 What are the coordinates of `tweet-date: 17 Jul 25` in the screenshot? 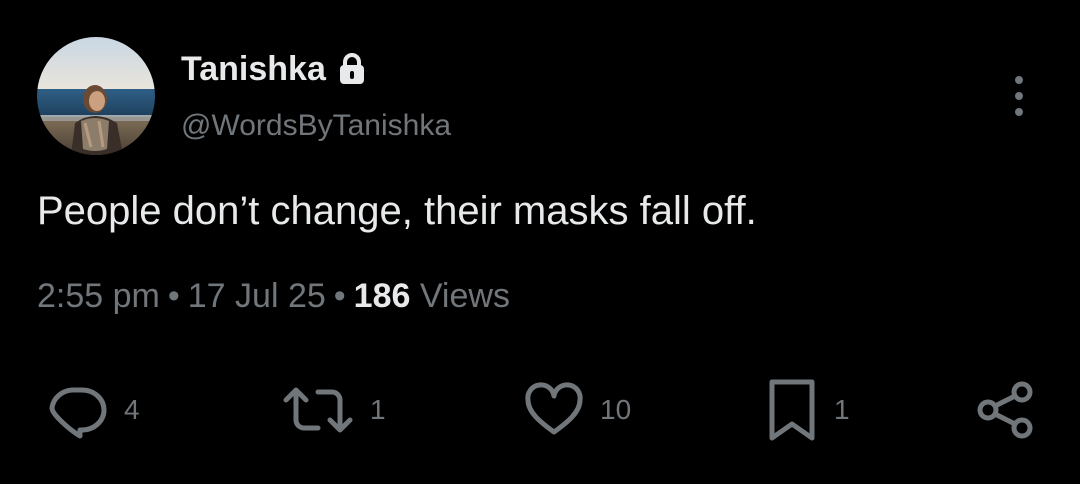 It's located at (257, 296).